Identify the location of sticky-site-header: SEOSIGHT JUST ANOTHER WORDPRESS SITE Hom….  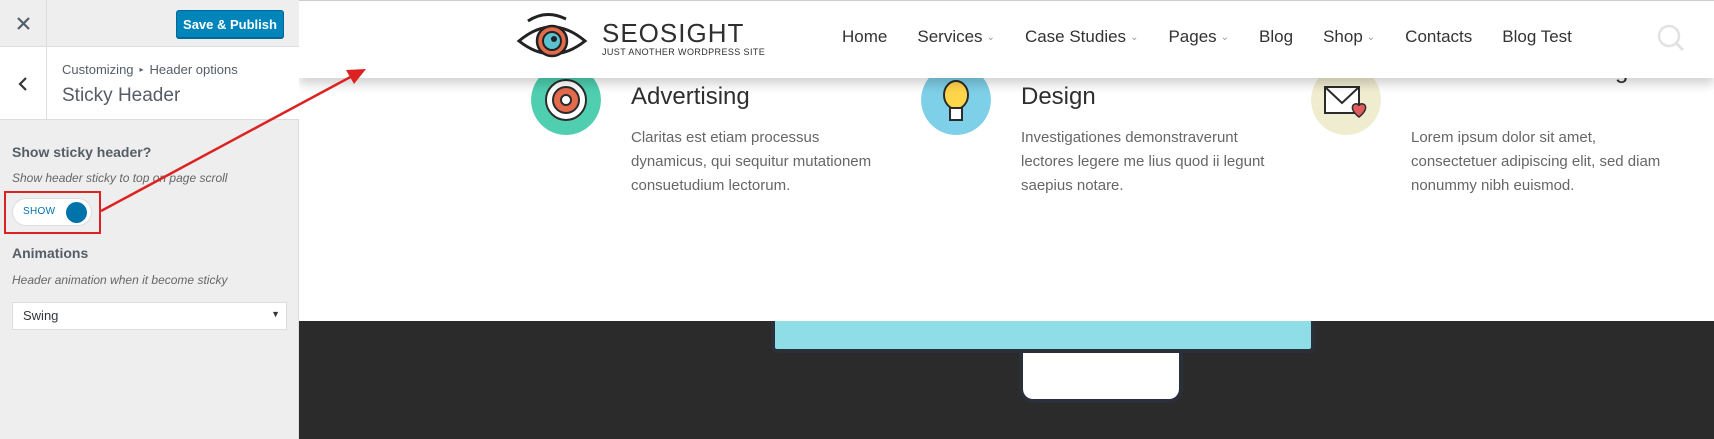
(1006, 39).